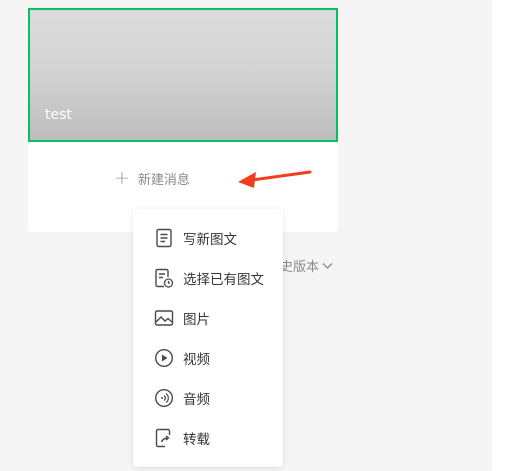  What do you see at coordinates (196, 400) in the screenshot?
I see `menu-item-label: 音频` at bounding box center [196, 400].